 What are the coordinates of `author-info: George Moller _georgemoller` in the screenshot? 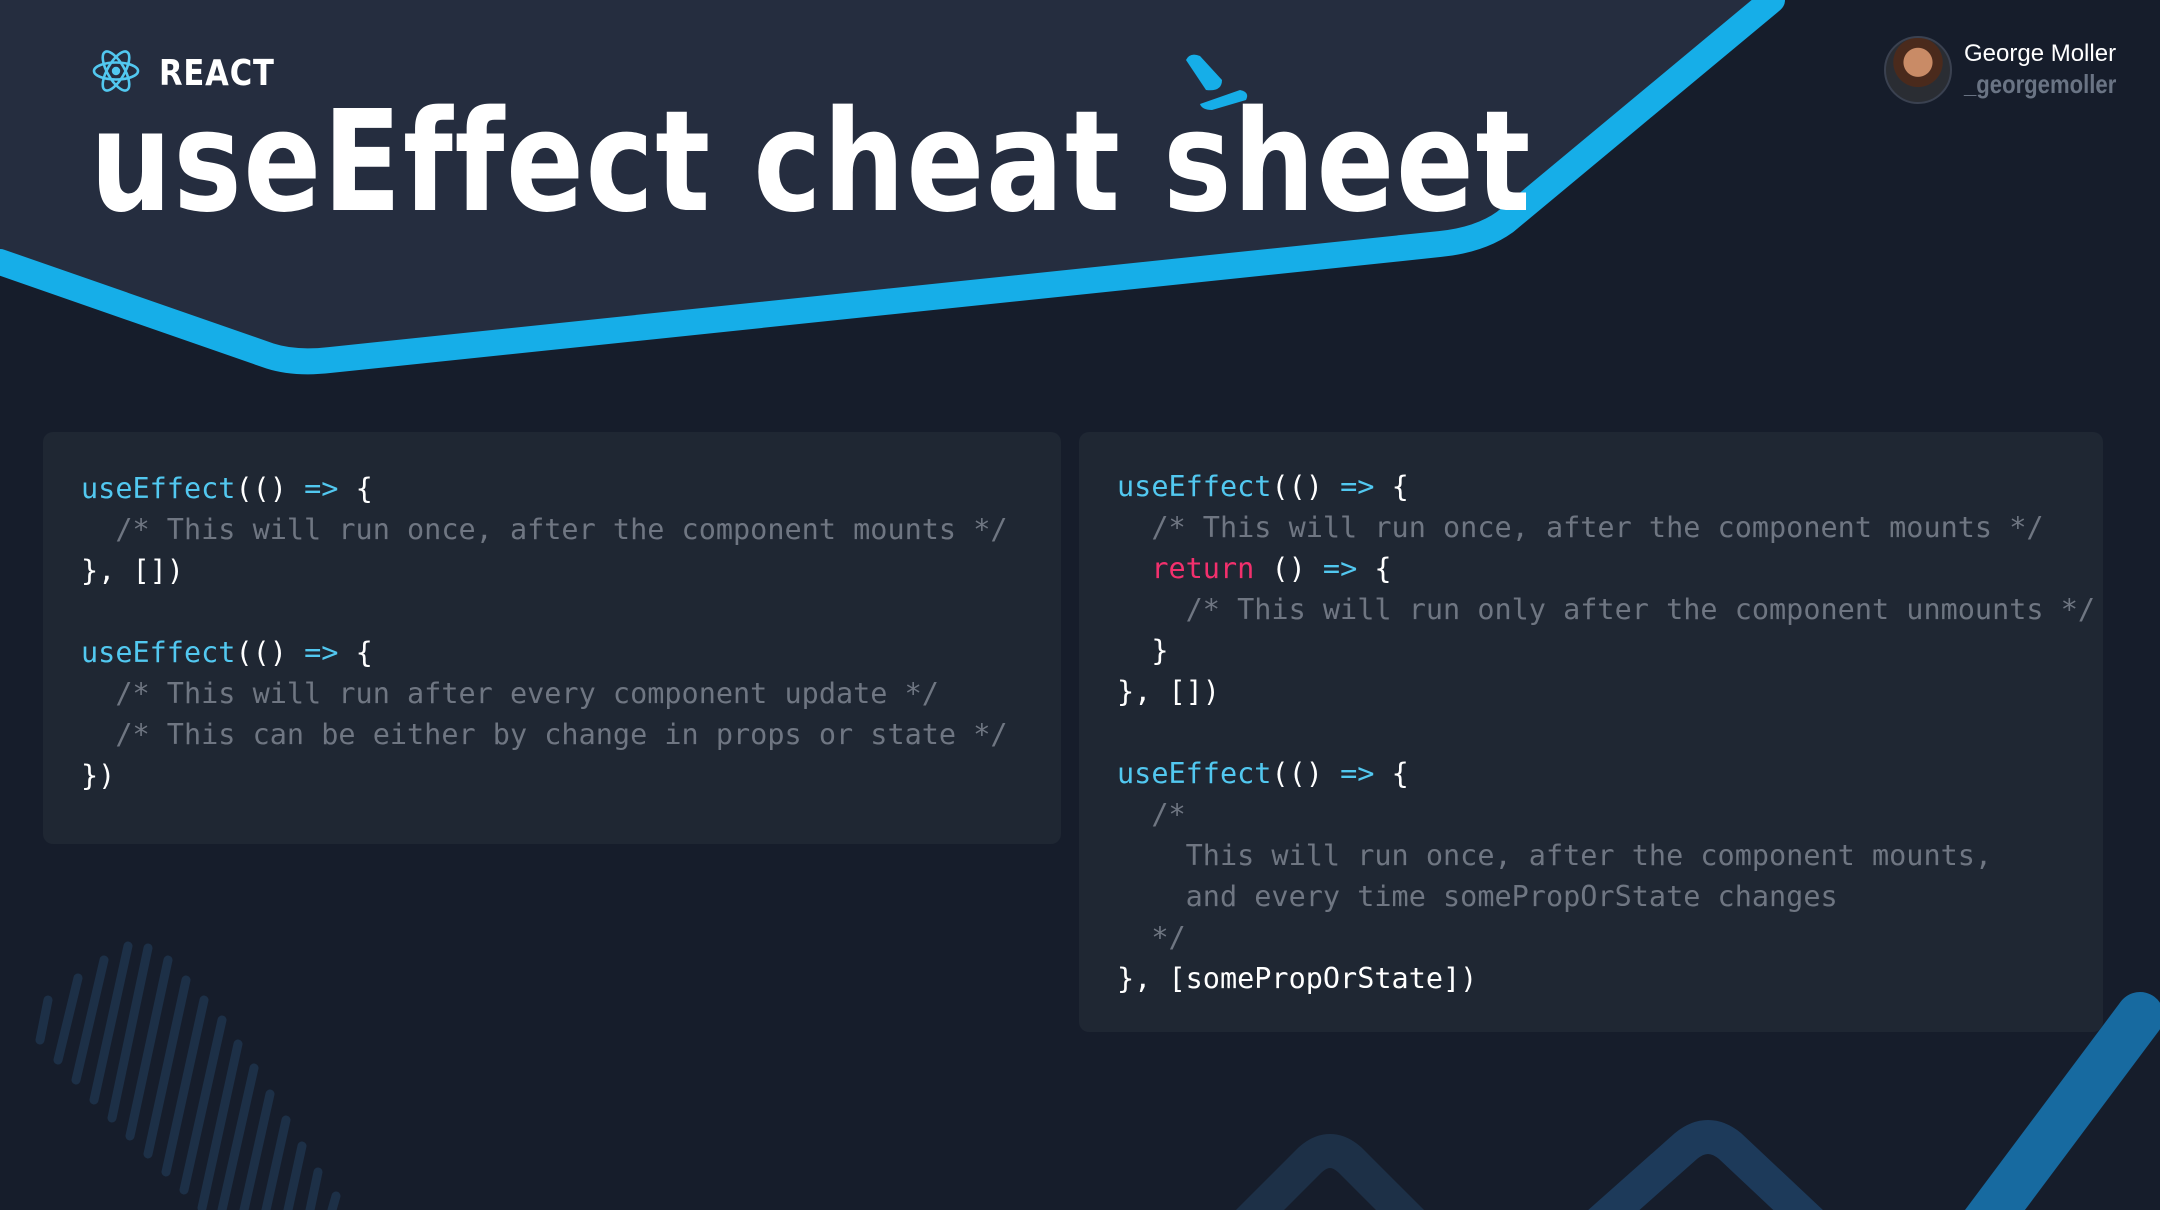 It's located at (2053, 70).